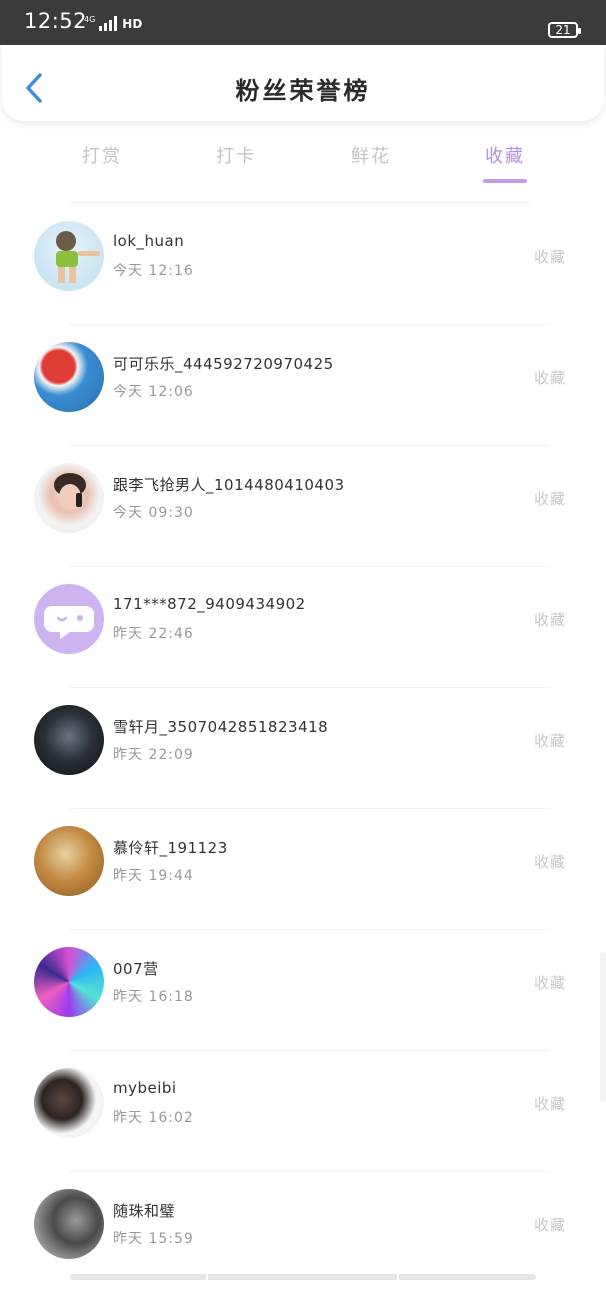 The height and width of the screenshot is (1293, 606). I want to click on list-item: lok_huan 今天 12:16 收藏, so click(303, 264).